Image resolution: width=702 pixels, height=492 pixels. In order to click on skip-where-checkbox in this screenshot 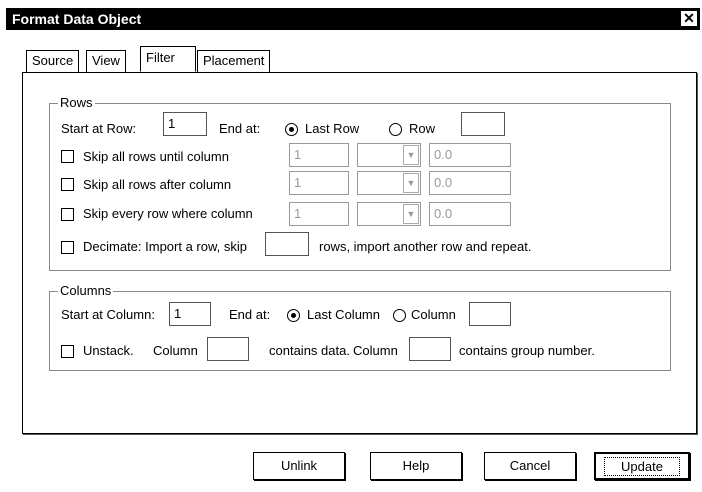, I will do `click(67, 214)`.